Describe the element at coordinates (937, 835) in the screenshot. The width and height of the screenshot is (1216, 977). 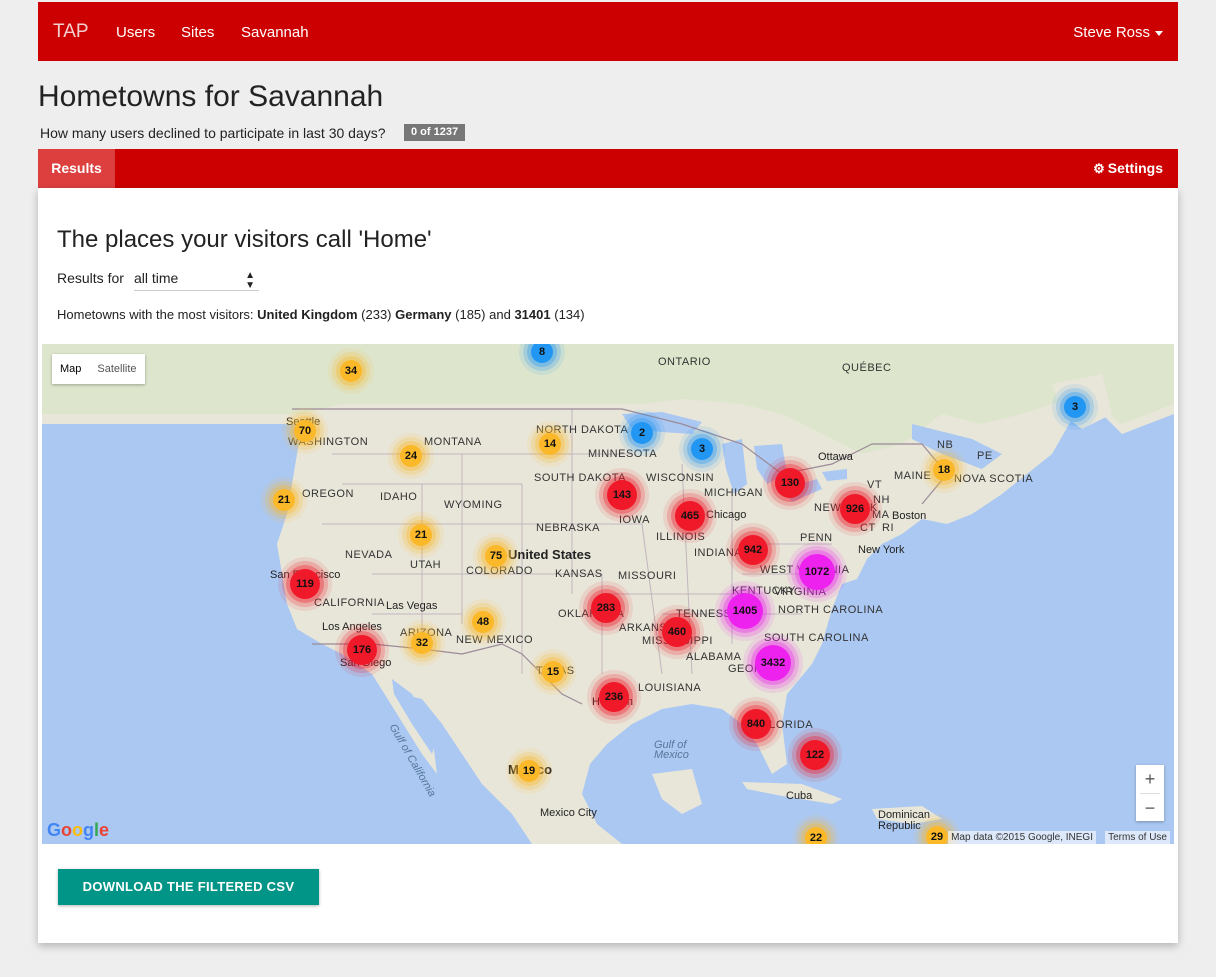
I see `cluster-marker: 29` at that location.